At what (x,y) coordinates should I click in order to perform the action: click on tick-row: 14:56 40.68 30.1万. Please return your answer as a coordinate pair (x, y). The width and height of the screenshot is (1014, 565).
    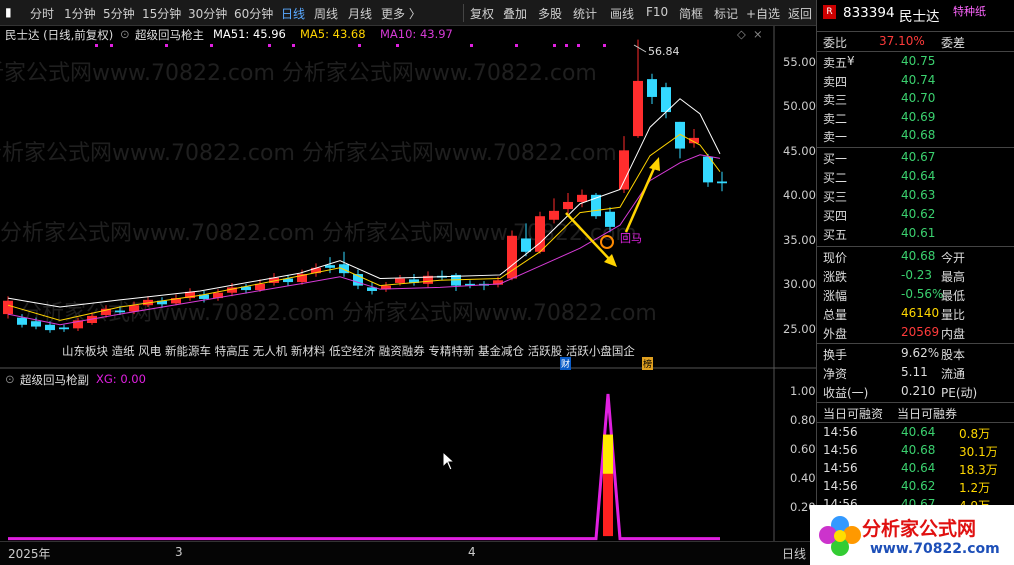
    Looking at the image, I should click on (915, 450).